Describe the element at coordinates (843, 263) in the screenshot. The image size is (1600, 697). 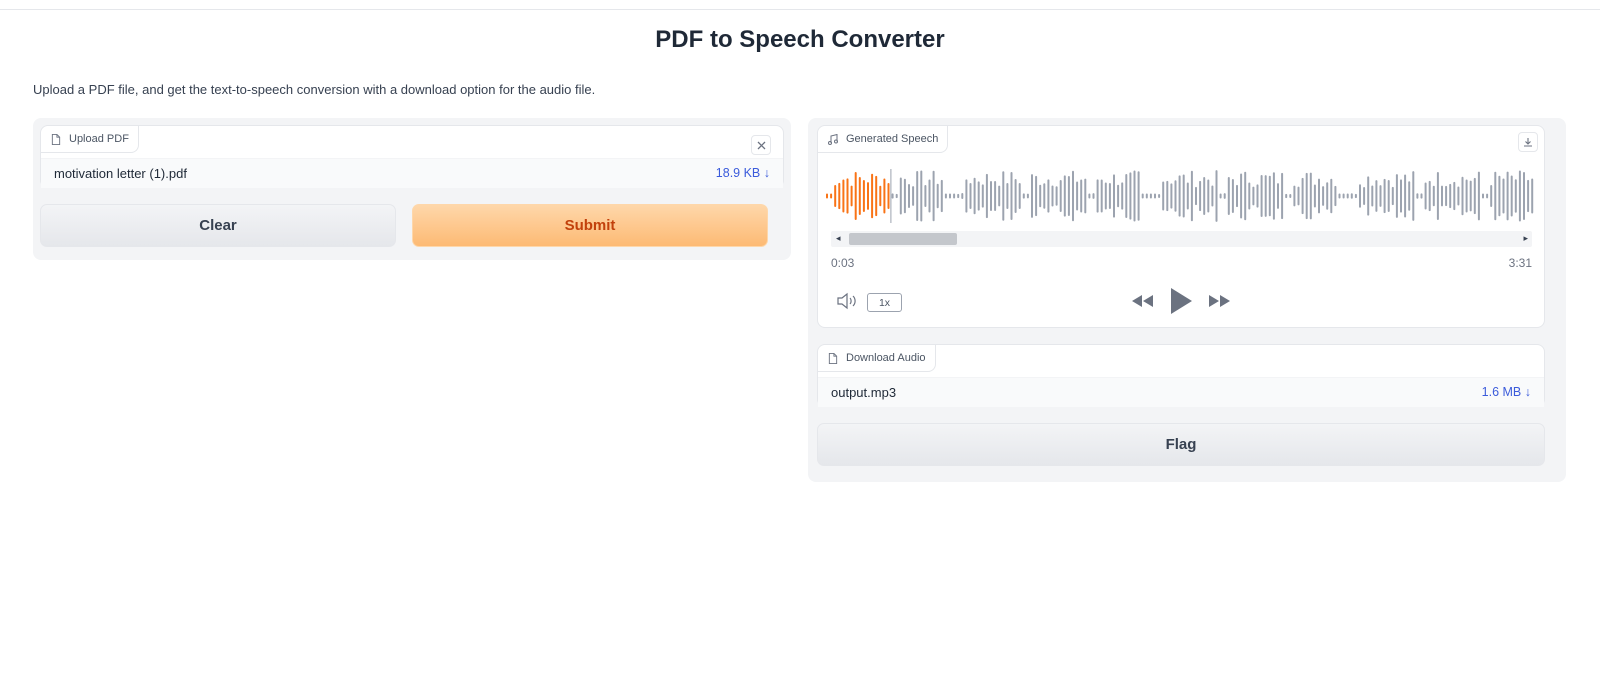
I see `current-time: 0:03` at that location.